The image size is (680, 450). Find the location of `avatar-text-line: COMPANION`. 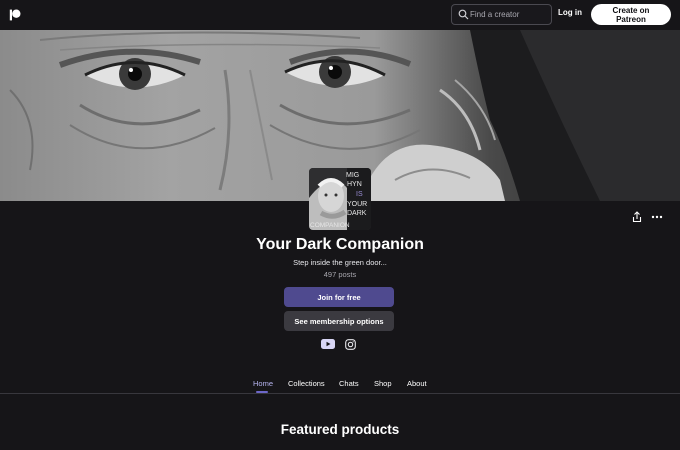

avatar-text-line: COMPANION is located at coordinates (330, 225).